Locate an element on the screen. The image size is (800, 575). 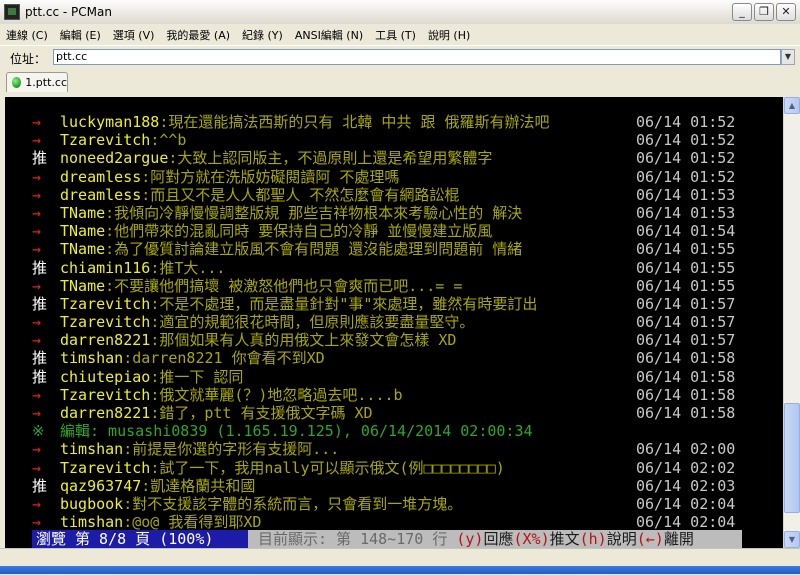
comment-text: :^^b is located at coordinates (168, 140).